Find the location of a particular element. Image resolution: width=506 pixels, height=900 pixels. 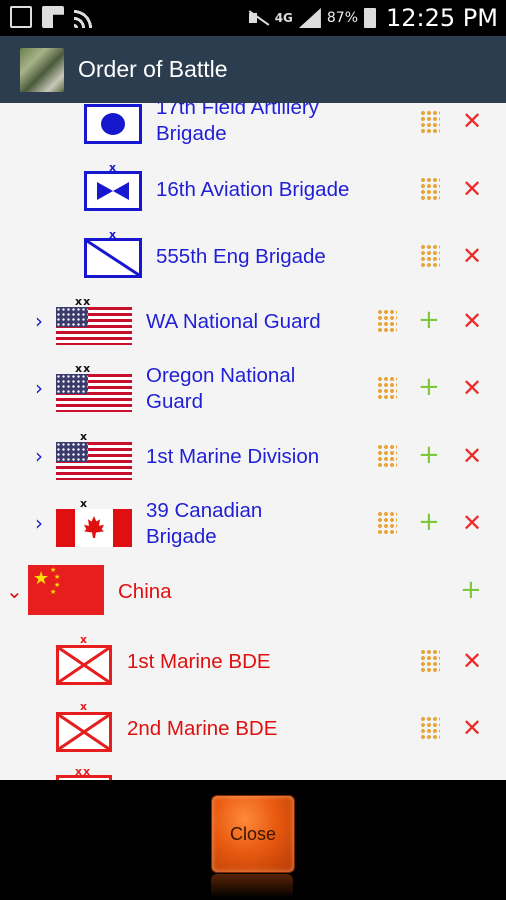

mute-icon is located at coordinates (258, 18).